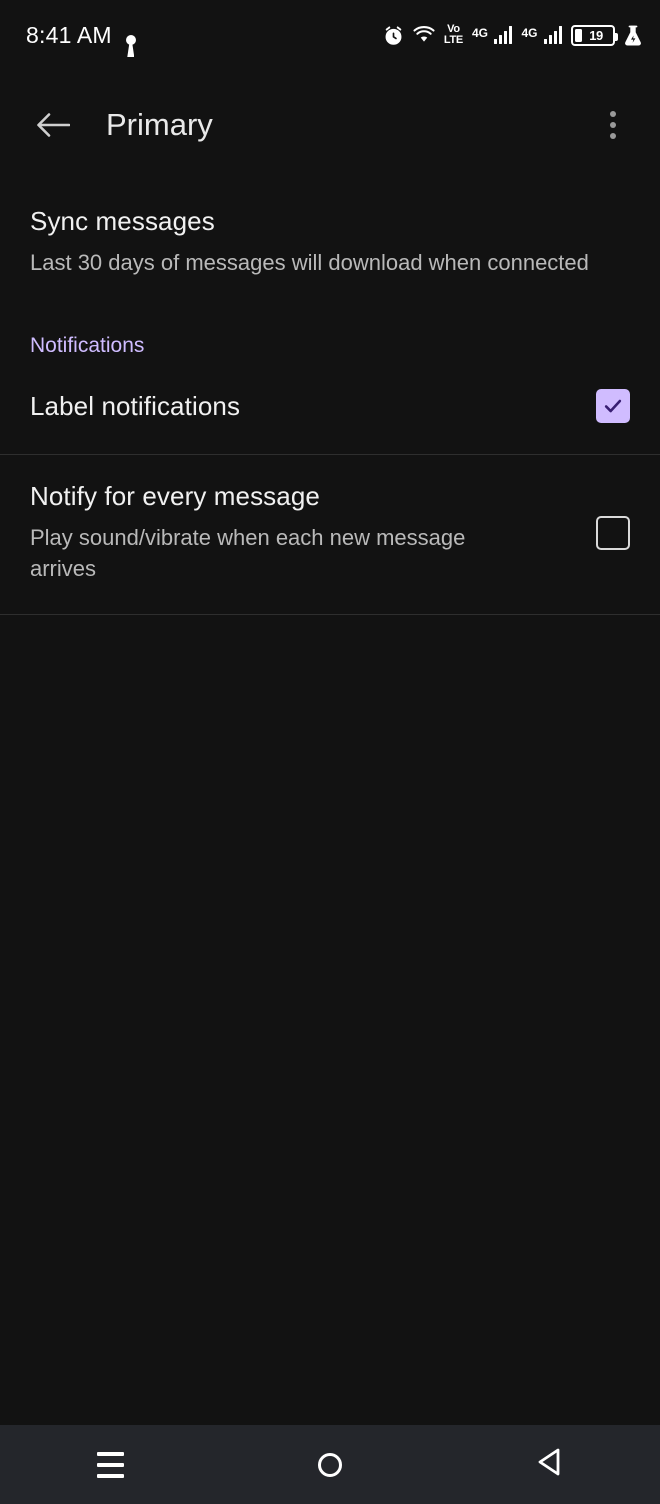 The height and width of the screenshot is (1504, 660). What do you see at coordinates (159, 124) in the screenshot?
I see `page-title: Primary` at bounding box center [159, 124].